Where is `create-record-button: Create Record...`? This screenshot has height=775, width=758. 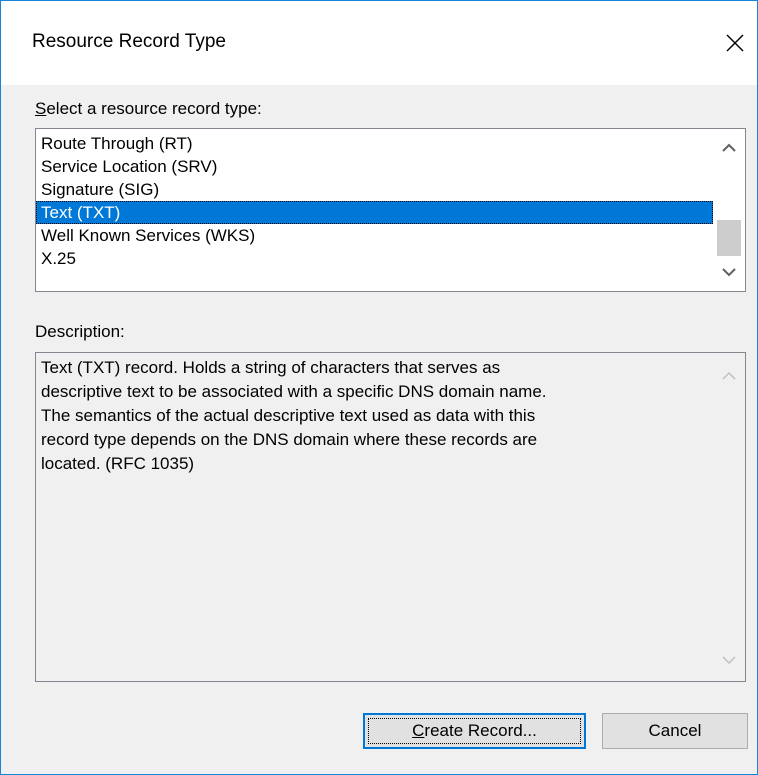 create-record-button: Create Record... is located at coordinates (474, 731).